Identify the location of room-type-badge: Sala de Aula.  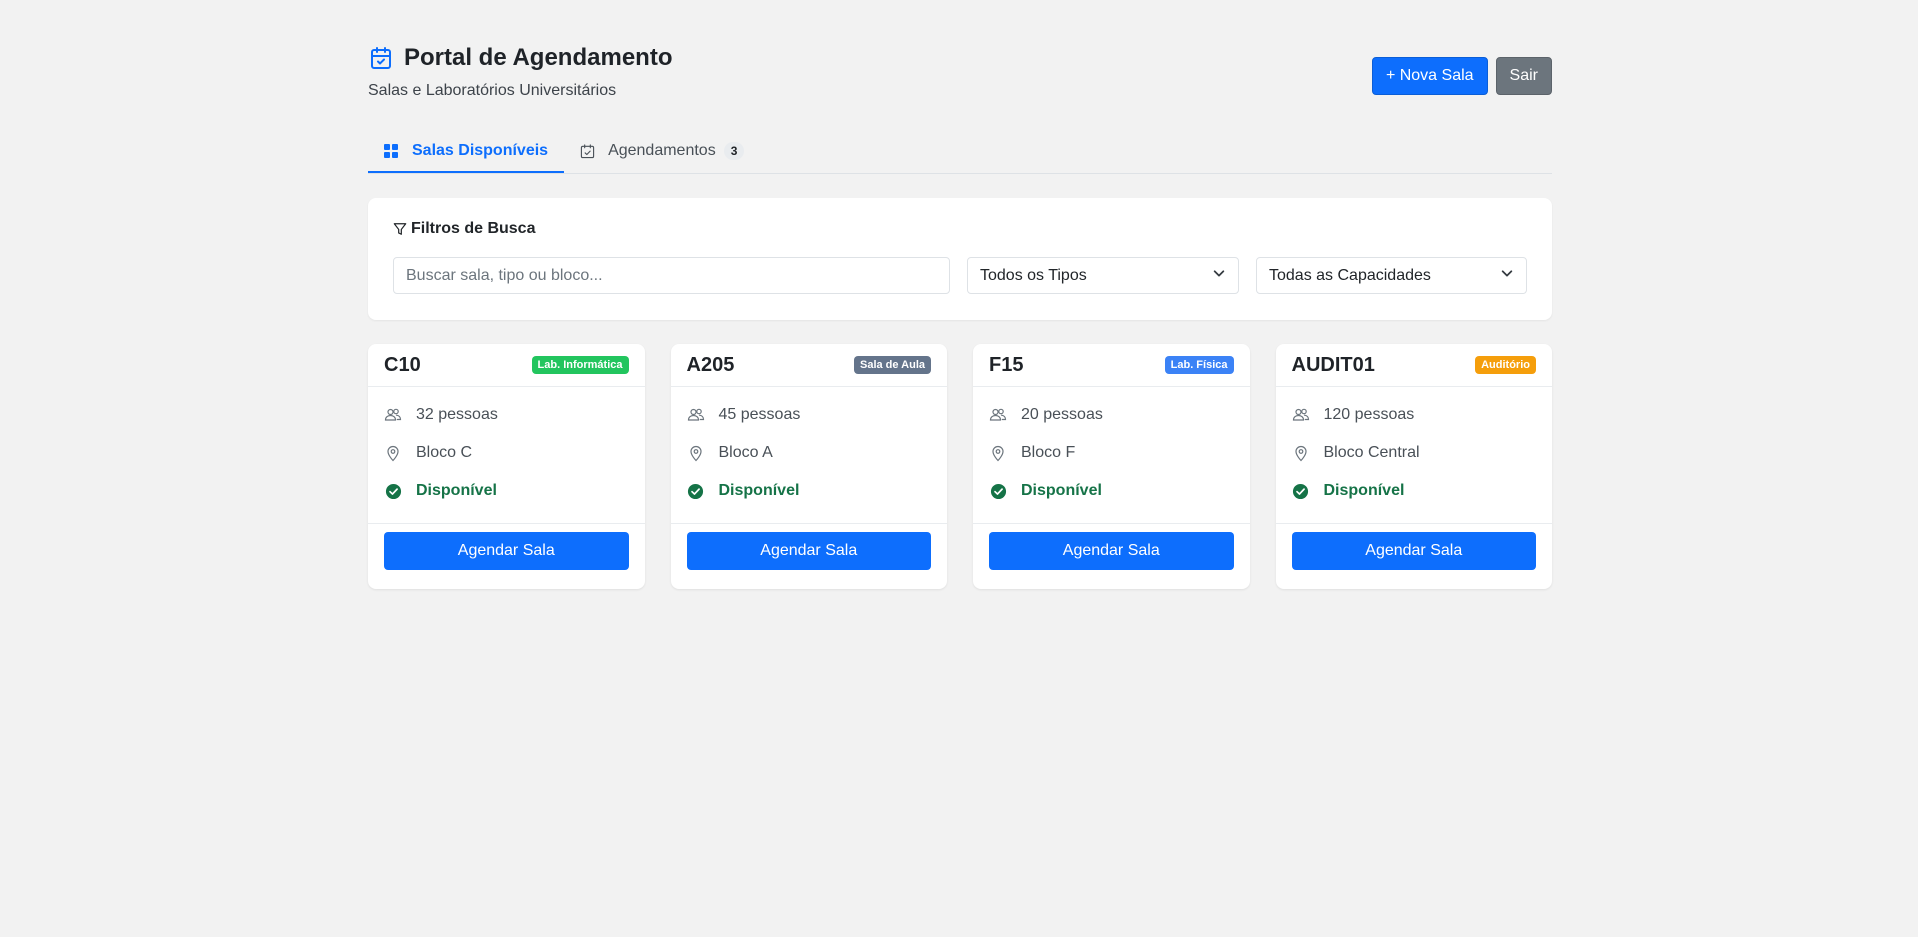
(892, 365).